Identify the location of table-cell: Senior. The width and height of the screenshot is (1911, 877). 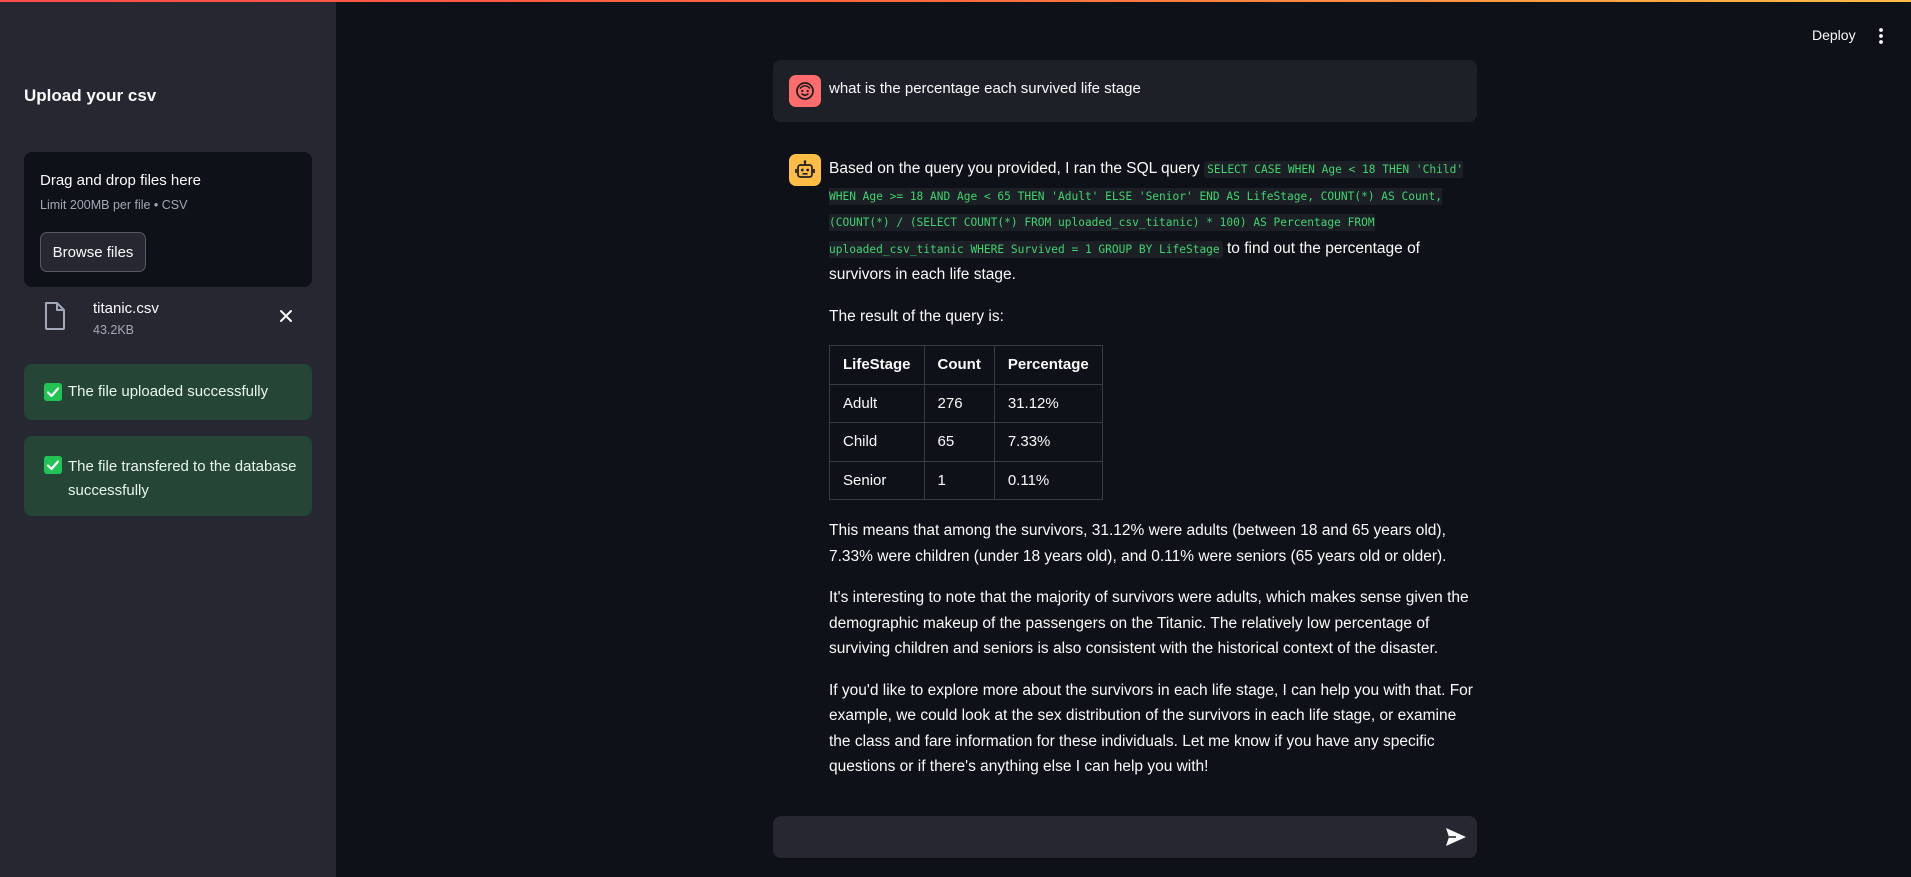
(877, 480).